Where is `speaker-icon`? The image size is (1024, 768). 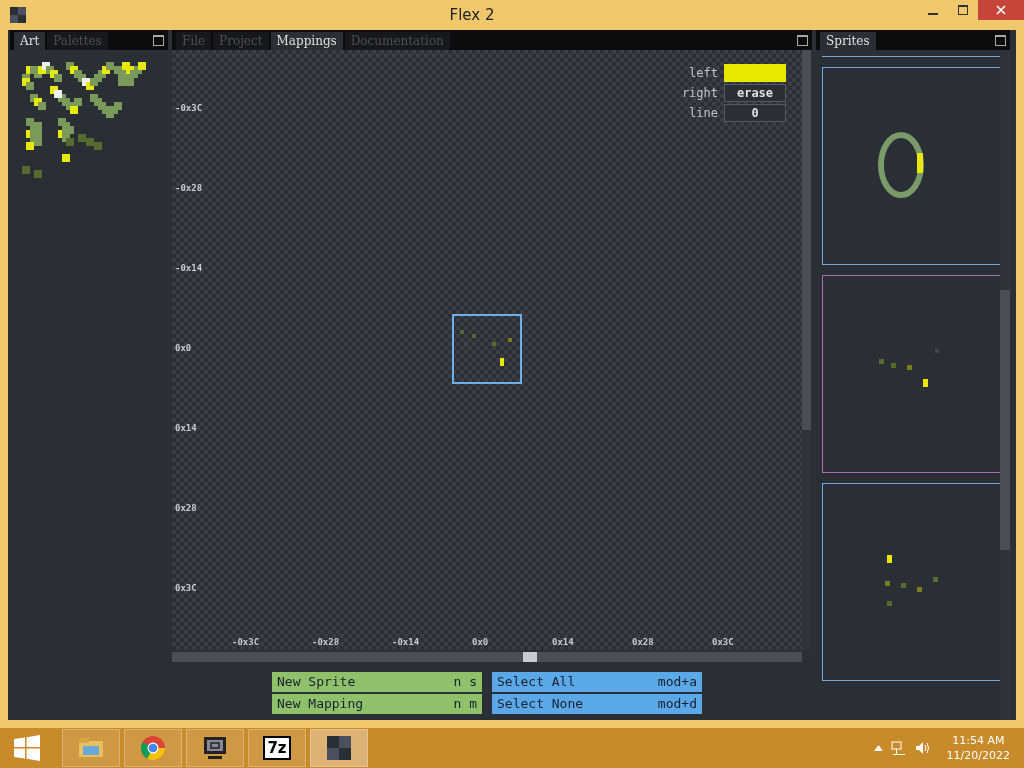 speaker-icon is located at coordinates (922, 748).